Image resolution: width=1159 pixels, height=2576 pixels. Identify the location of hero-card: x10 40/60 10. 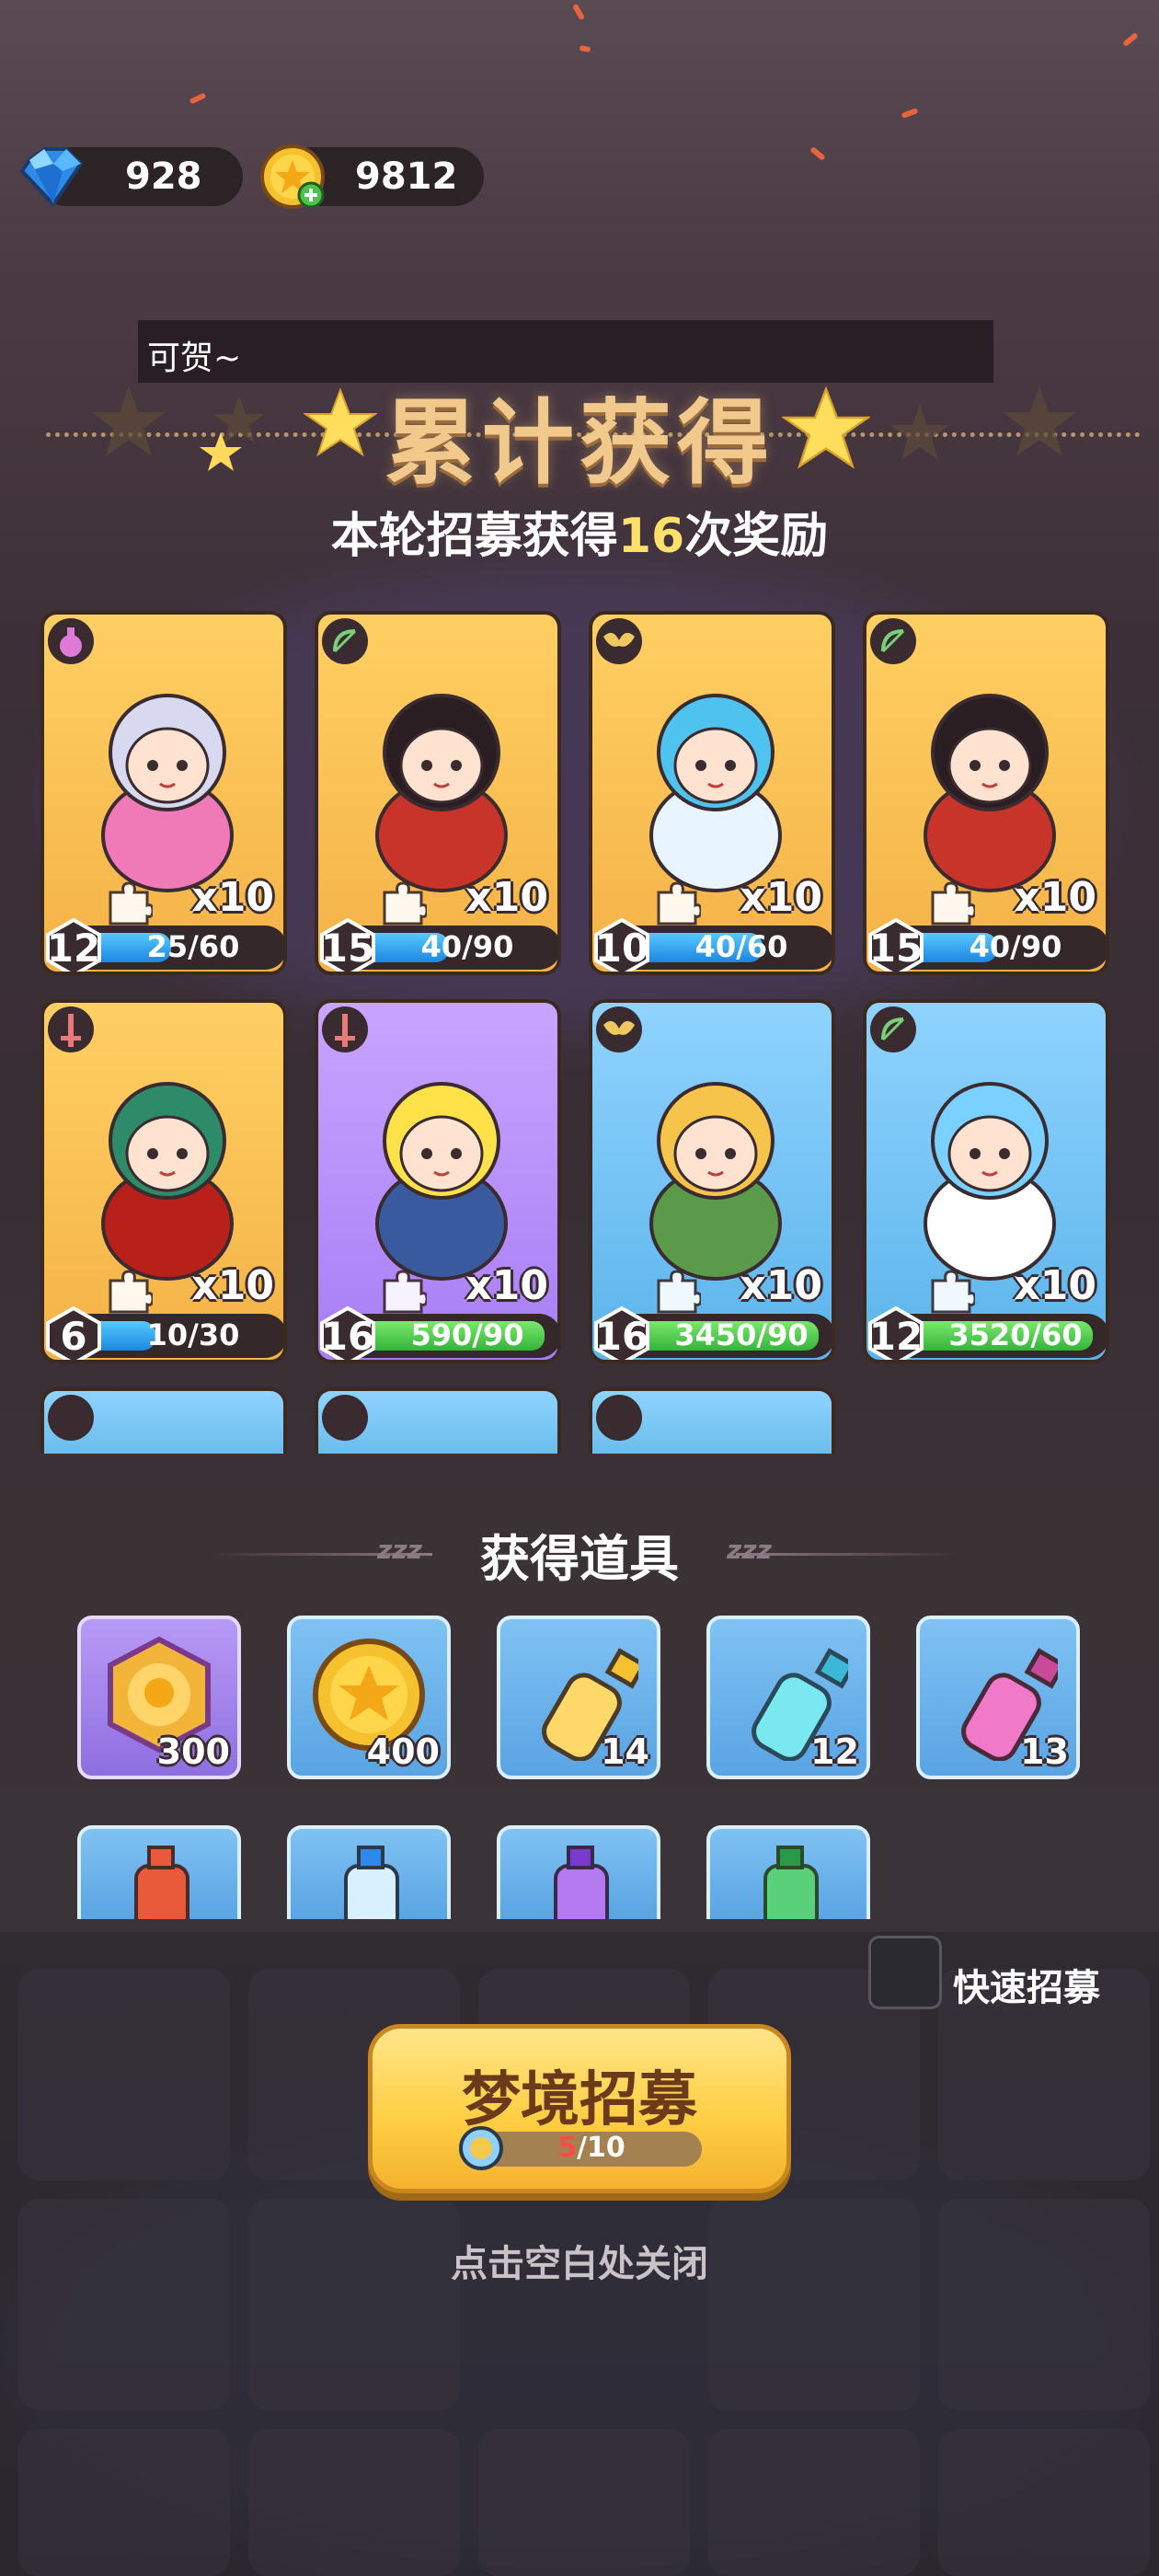
(712, 793).